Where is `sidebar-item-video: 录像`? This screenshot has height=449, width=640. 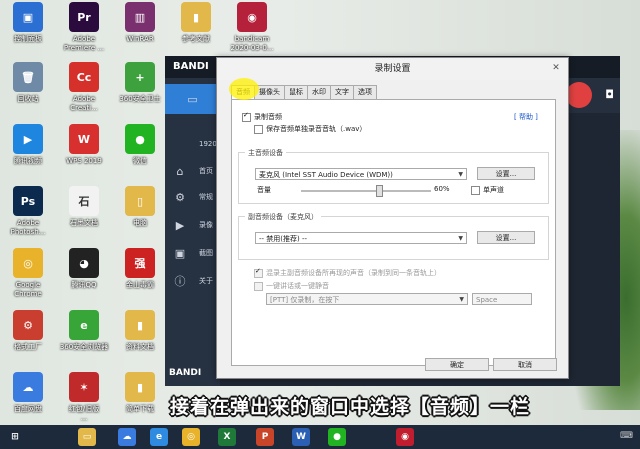
sidebar-item-video: 录像 is located at coordinates (206, 225).